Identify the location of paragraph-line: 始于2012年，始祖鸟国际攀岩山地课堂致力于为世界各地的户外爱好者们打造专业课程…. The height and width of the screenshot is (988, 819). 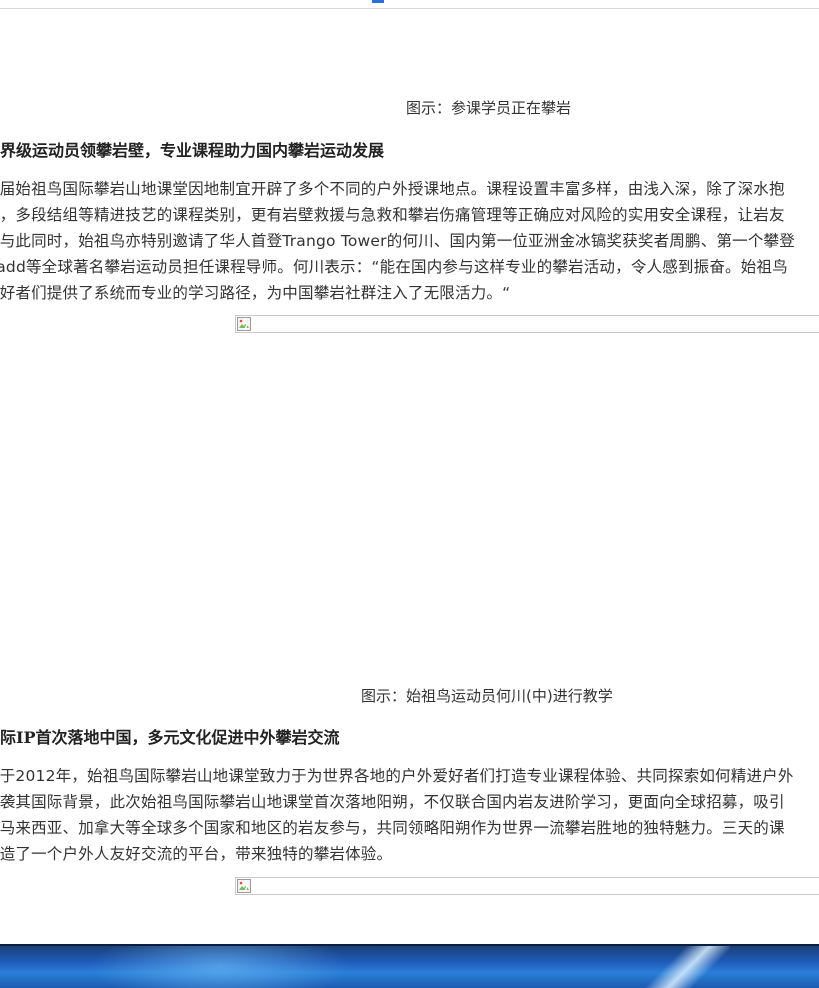
(397, 776).